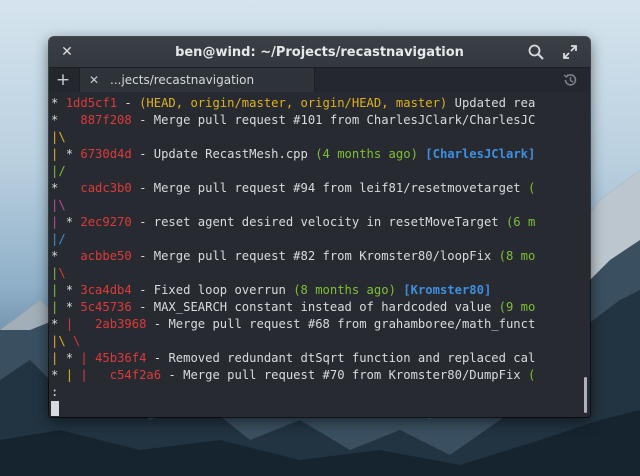 The width and height of the screenshot is (640, 476). What do you see at coordinates (55, 392) in the screenshot?
I see `terminal-text: :` at bounding box center [55, 392].